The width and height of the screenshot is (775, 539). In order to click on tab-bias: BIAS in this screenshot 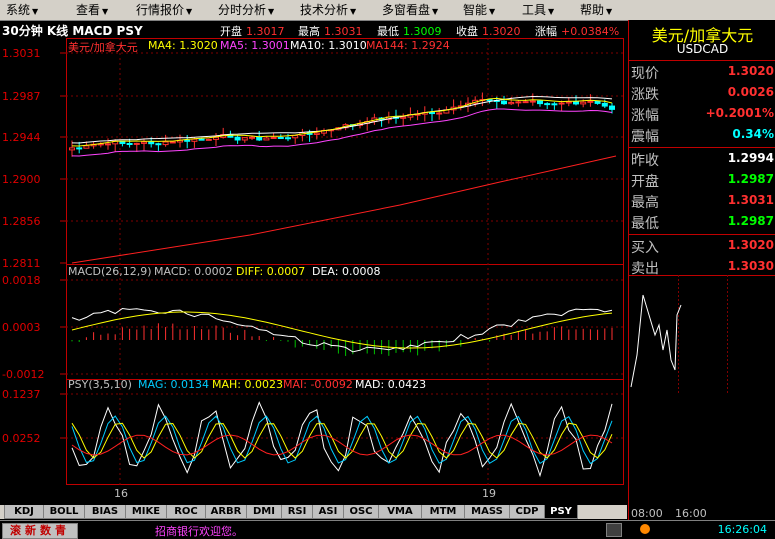, I will do `click(105, 512)`.